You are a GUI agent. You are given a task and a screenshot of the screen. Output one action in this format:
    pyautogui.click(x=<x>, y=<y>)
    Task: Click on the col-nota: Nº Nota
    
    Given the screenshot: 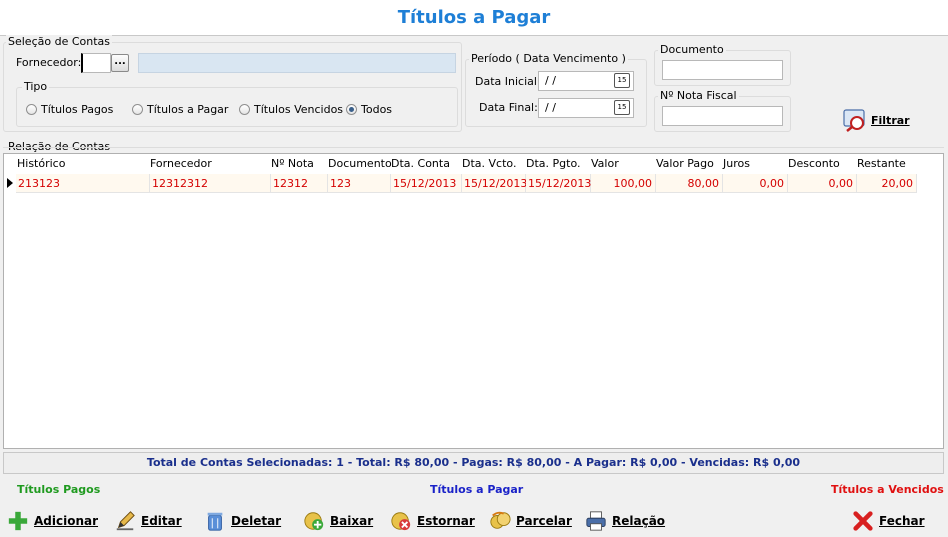 What is the action you would take?
    pyautogui.click(x=292, y=163)
    